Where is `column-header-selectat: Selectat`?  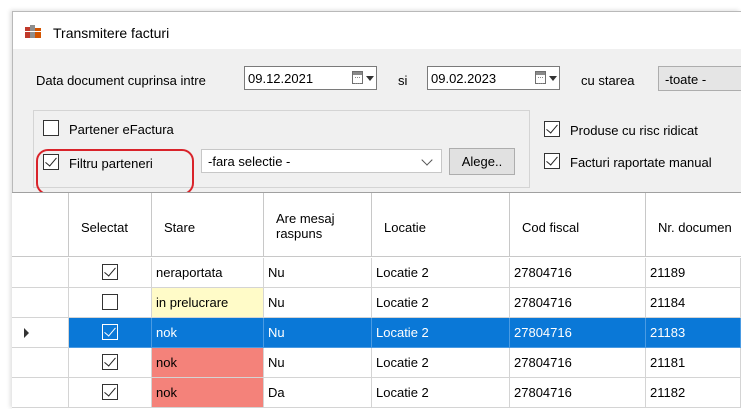 column-header-selectat: Selectat is located at coordinates (110, 225).